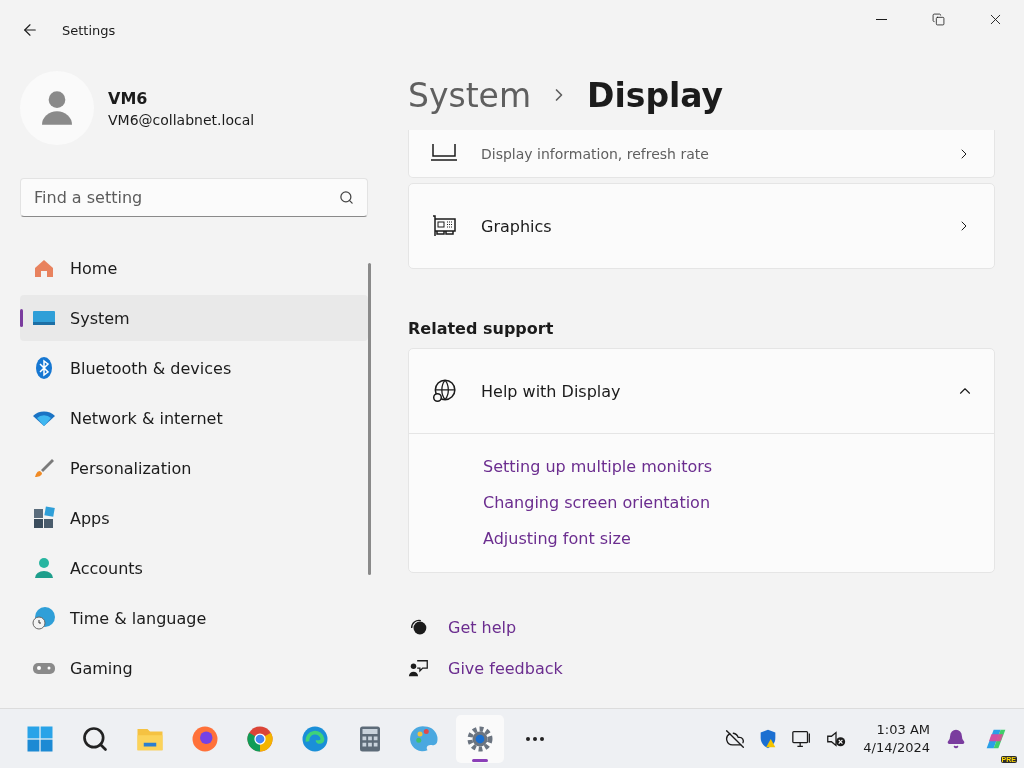 The height and width of the screenshot is (768, 1024). I want to click on sidebar-item: Accounts, so click(194, 568).